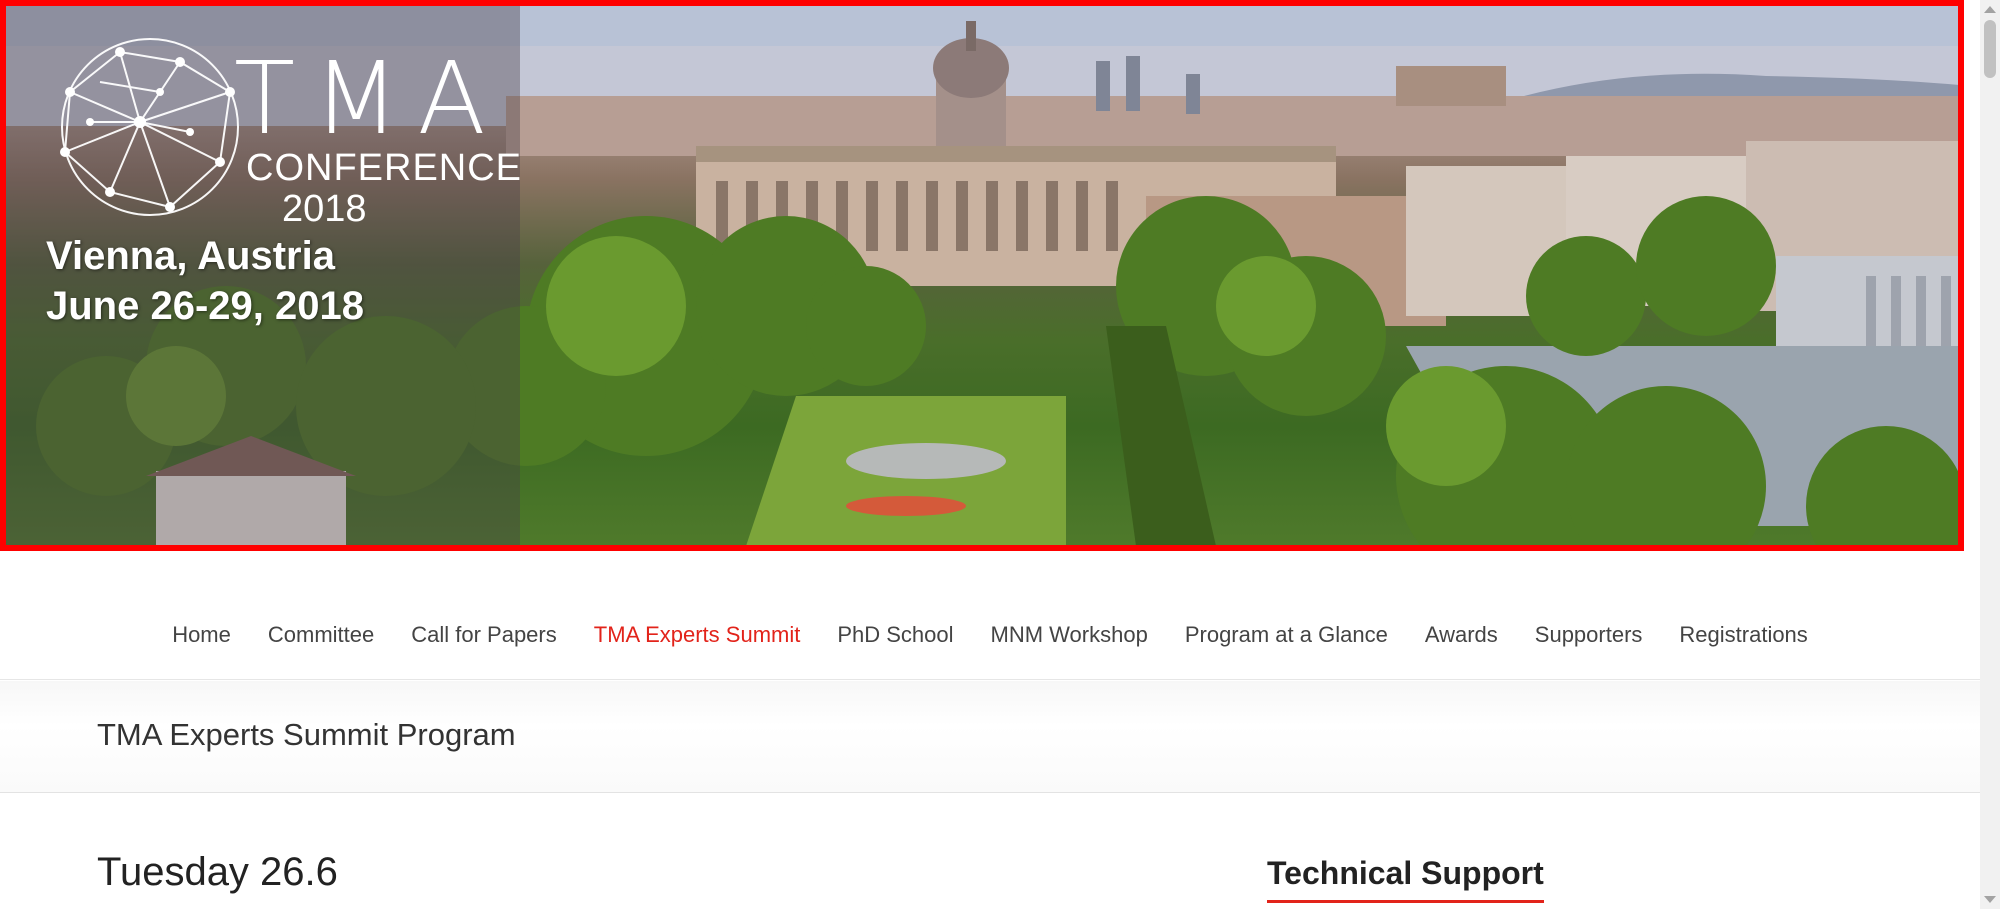 The image size is (2000, 909). I want to click on nav-item-call-for-papers: Call for Papers, so click(484, 635).